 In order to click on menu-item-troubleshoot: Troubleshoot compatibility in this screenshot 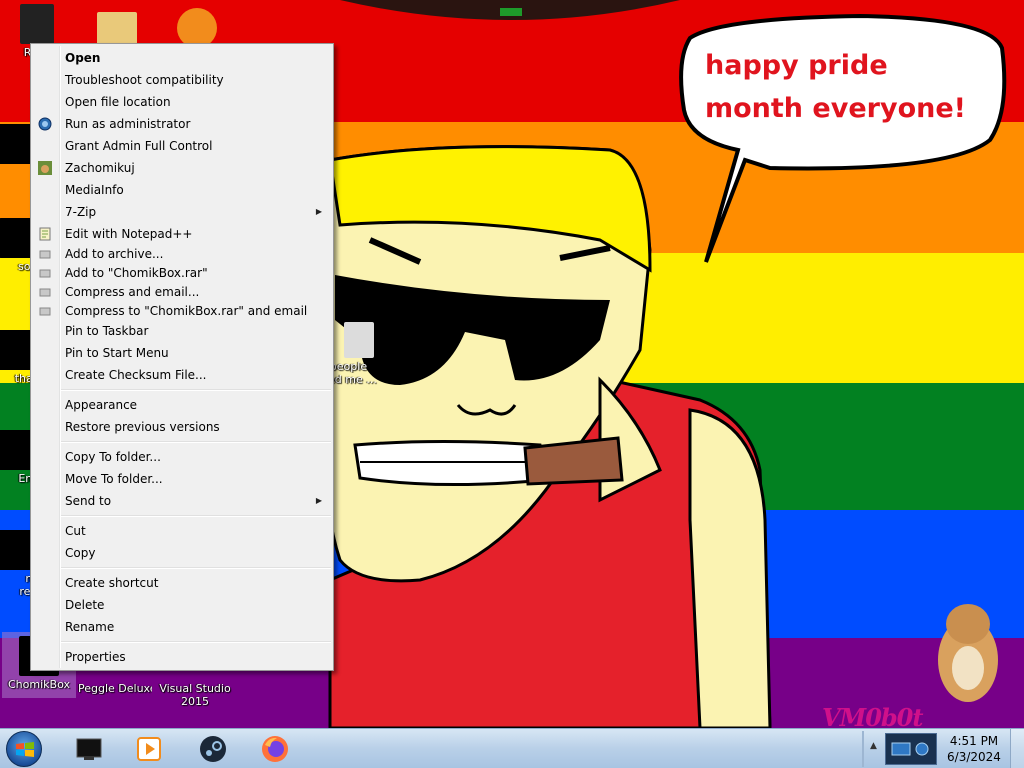, I will do `click(182, 80)`.